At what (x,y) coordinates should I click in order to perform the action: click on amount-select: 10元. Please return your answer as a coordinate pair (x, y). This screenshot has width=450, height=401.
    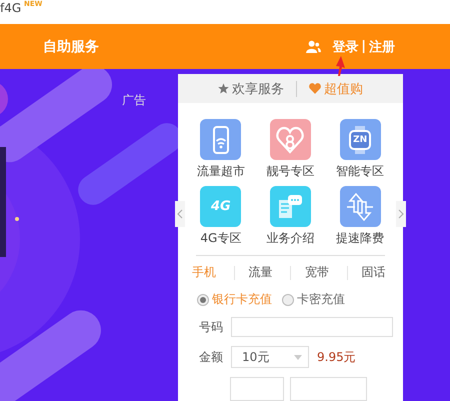
    Looking at the image, I should click on (270, 357).